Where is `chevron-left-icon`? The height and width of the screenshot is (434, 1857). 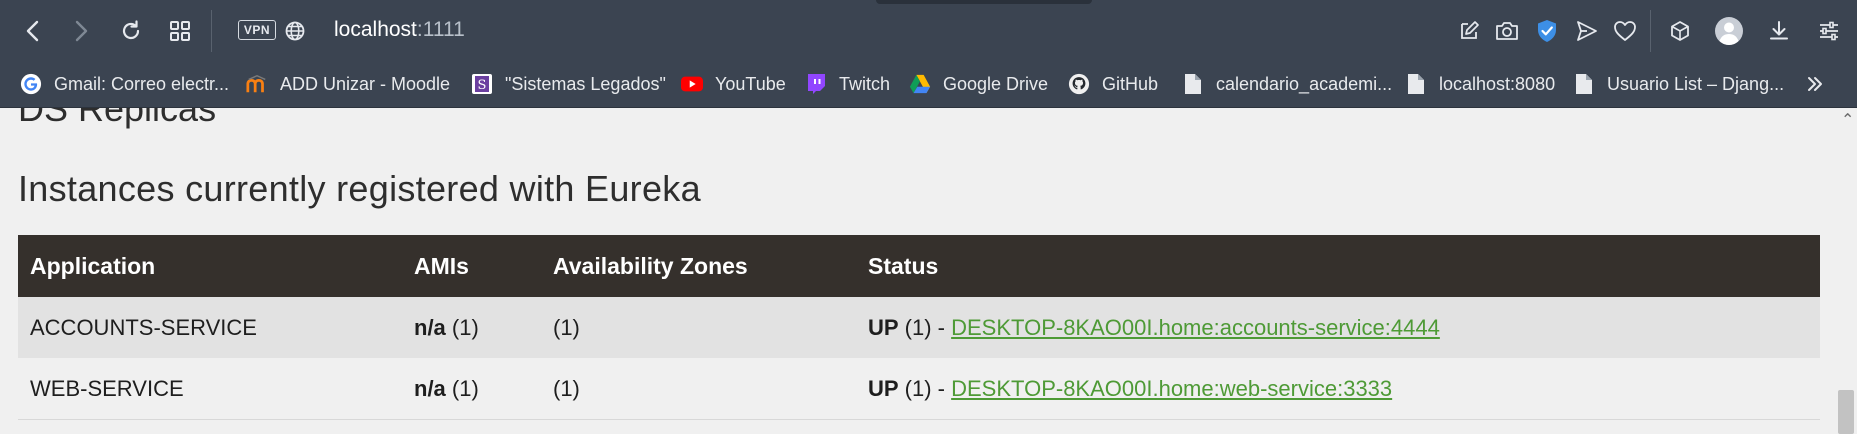
chevron-left-icon is located at coordinates (32, 31).